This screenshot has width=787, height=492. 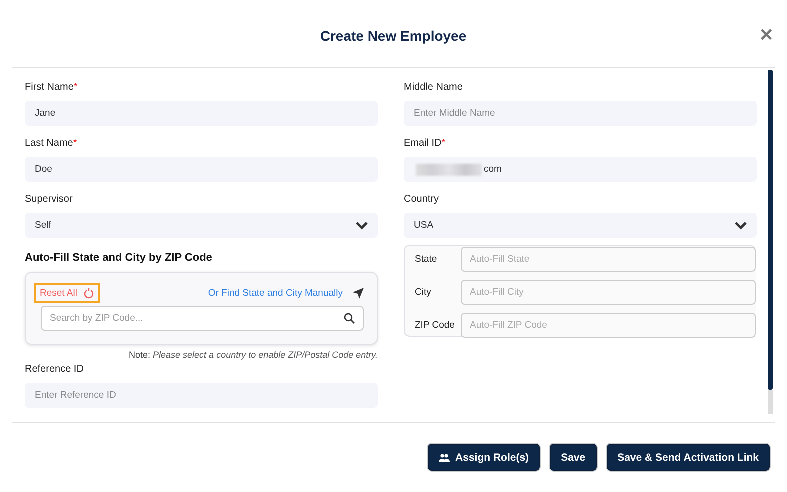 What do you see at coordinates (688, 457) in the screenshot?
I see `action-button: Save & Send Activation Link` at bounding box center [688, 457].